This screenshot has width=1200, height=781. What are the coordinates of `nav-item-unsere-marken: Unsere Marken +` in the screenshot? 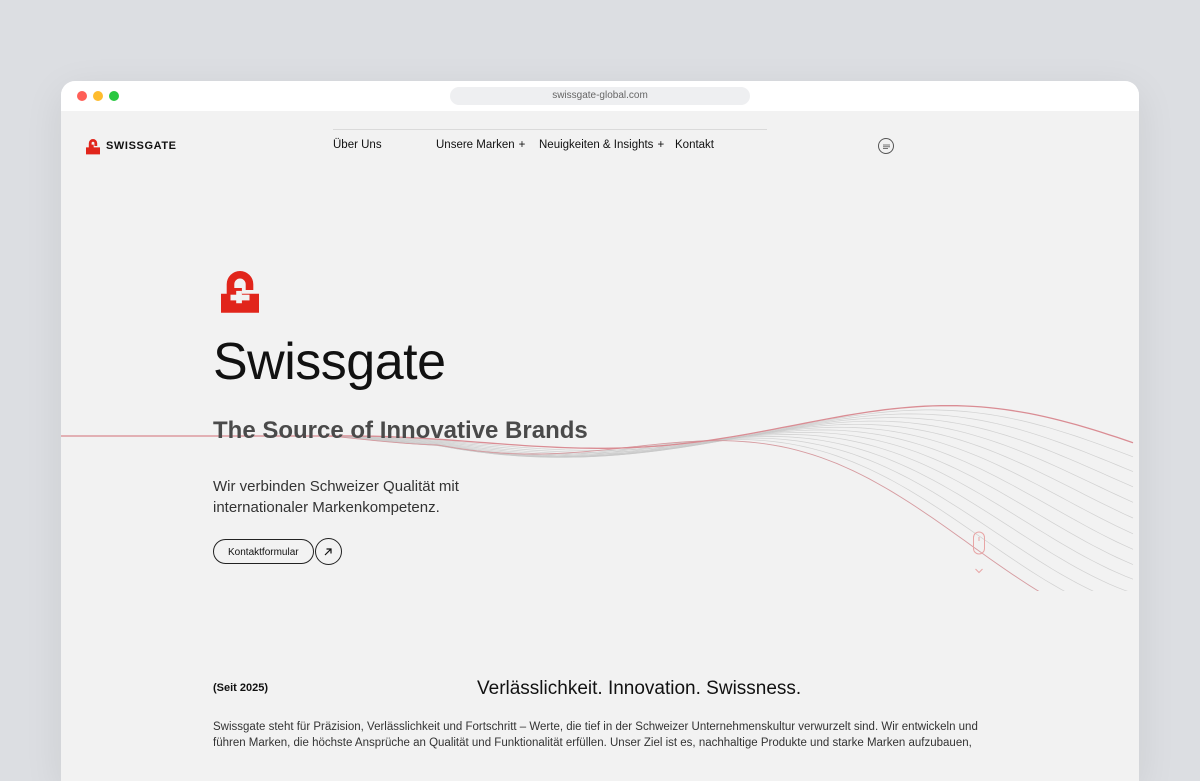 It's located at (487, 140).